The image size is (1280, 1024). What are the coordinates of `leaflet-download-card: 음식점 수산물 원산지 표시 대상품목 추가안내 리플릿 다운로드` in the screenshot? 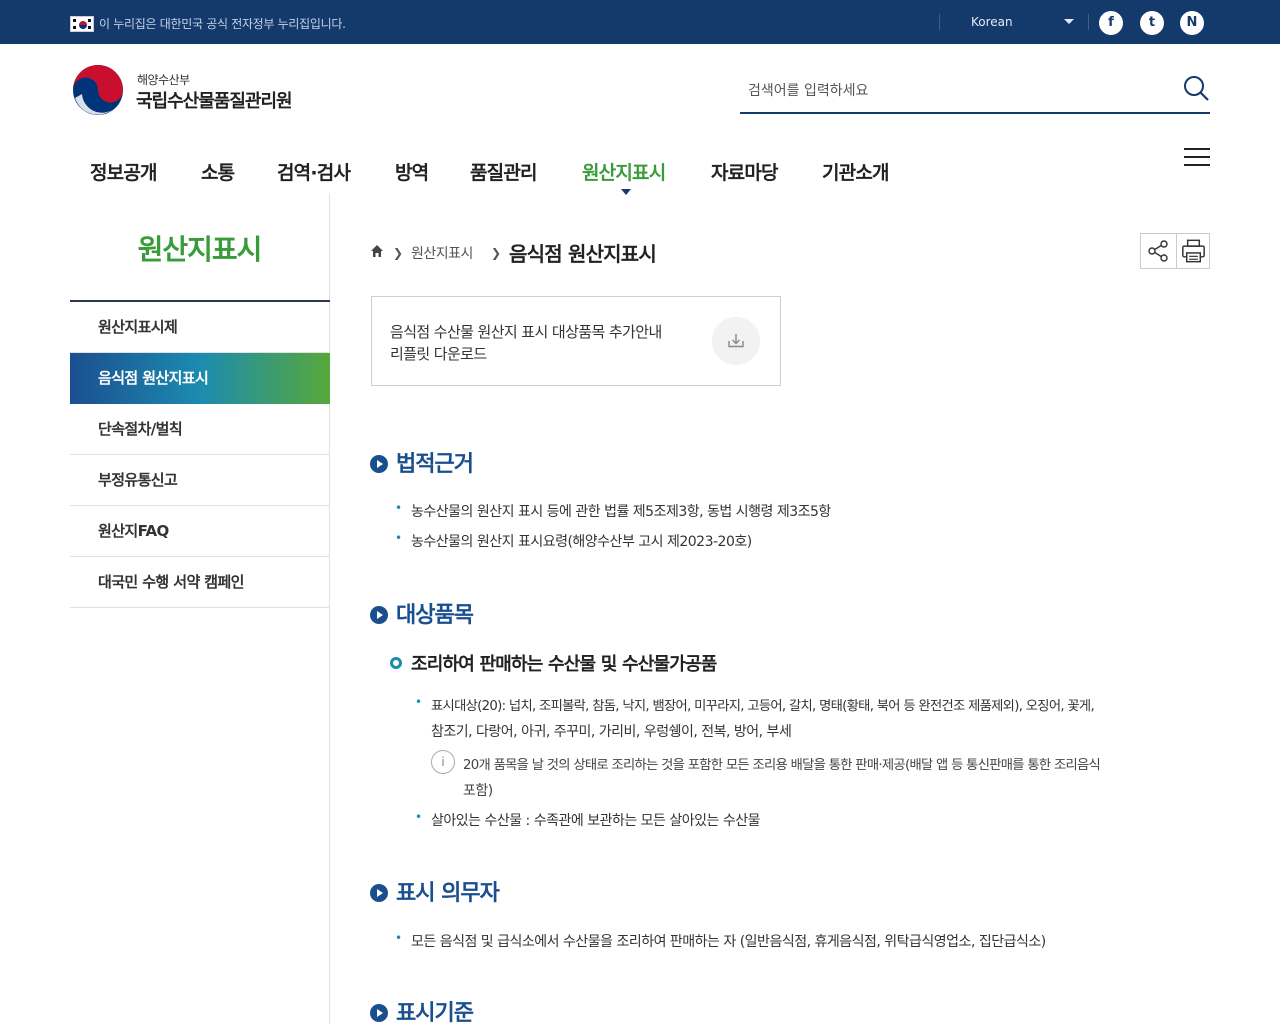 It's located at (576, 341).